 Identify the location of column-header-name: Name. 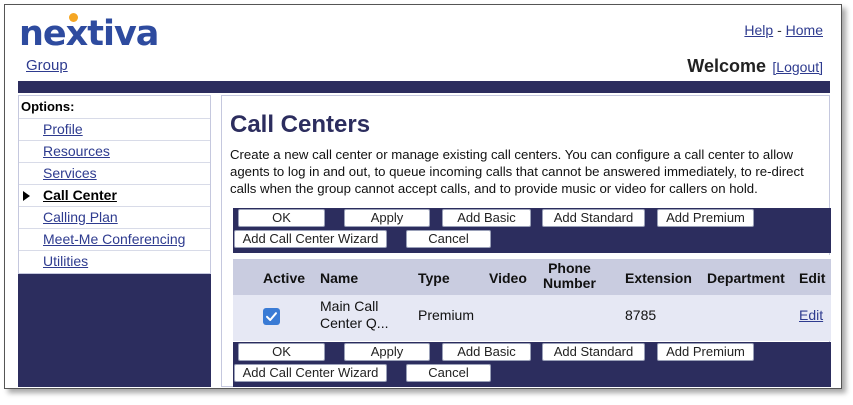
(339, 278).